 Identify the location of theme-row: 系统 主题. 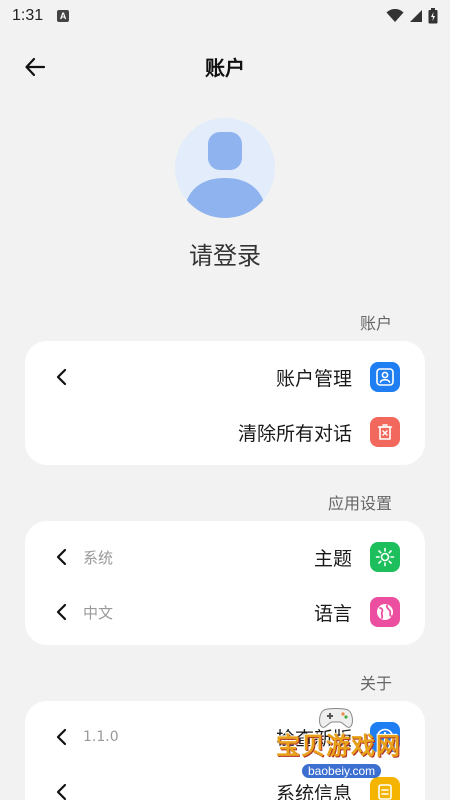
(225, 557).